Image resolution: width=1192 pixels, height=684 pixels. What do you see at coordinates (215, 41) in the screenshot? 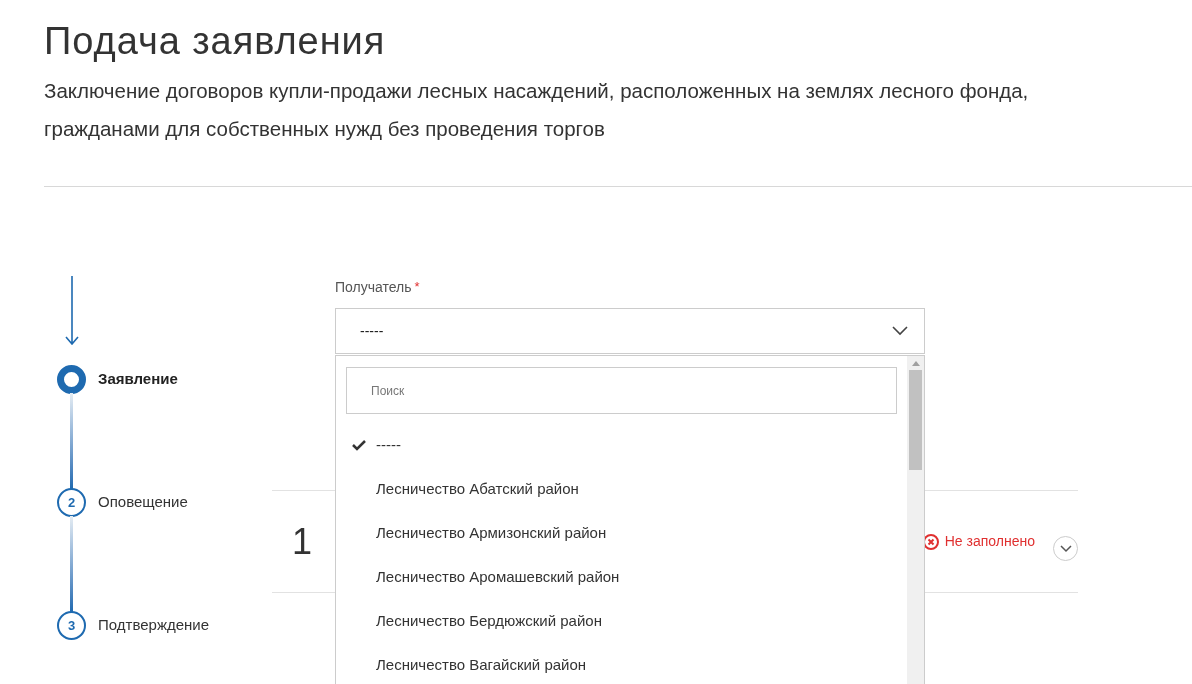
I see `page-title: Подача заявления` at bounding box center [215, 41].